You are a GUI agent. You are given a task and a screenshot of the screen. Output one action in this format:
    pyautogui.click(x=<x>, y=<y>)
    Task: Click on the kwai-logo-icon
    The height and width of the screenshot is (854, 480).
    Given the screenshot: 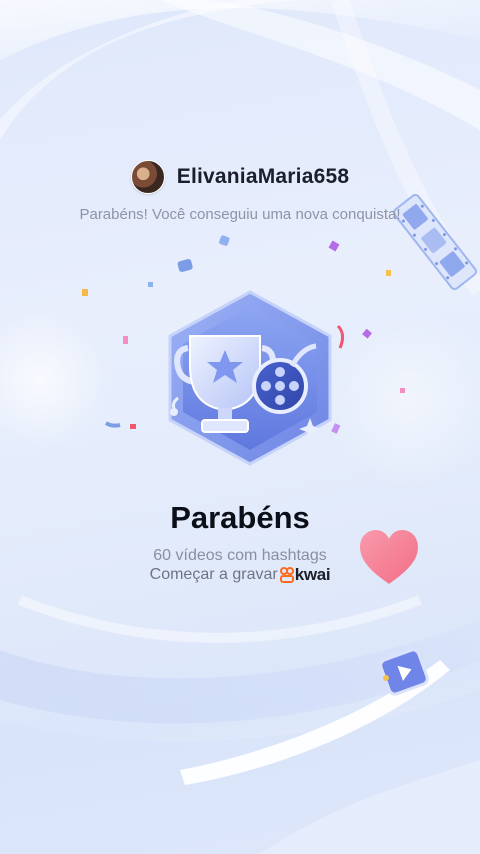 What is the action you would take?
    pyautogui.click(x=286, y=575)
    